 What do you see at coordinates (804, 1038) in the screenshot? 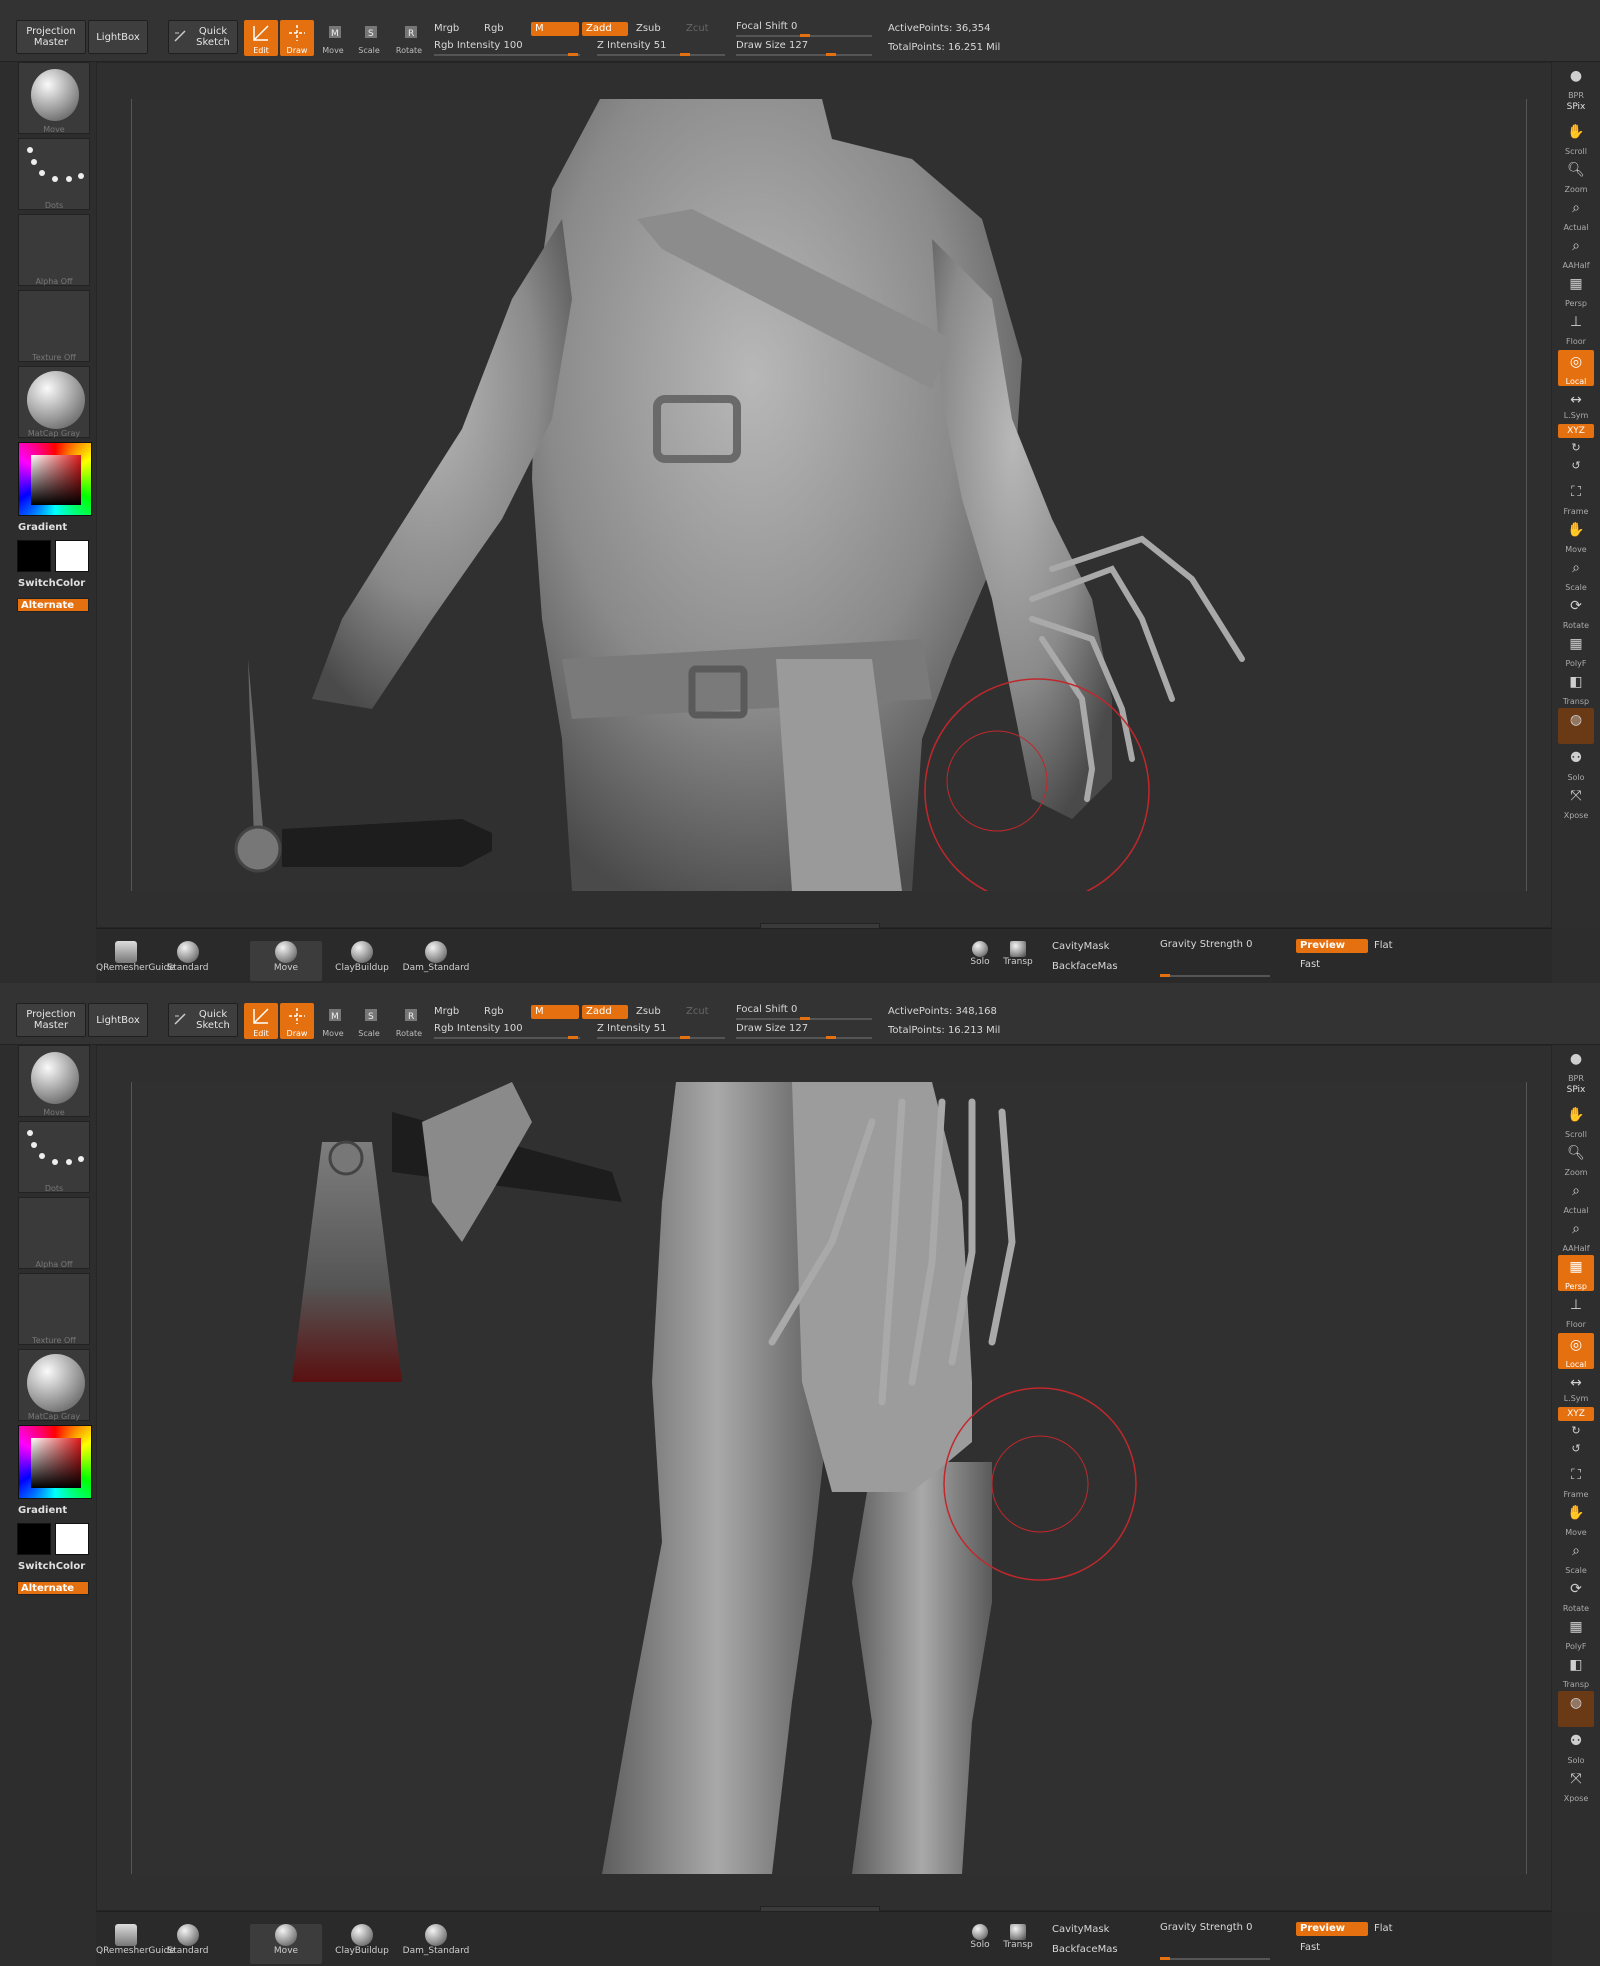
I see `draw-size-slider` at bounding box center [804, 1038].